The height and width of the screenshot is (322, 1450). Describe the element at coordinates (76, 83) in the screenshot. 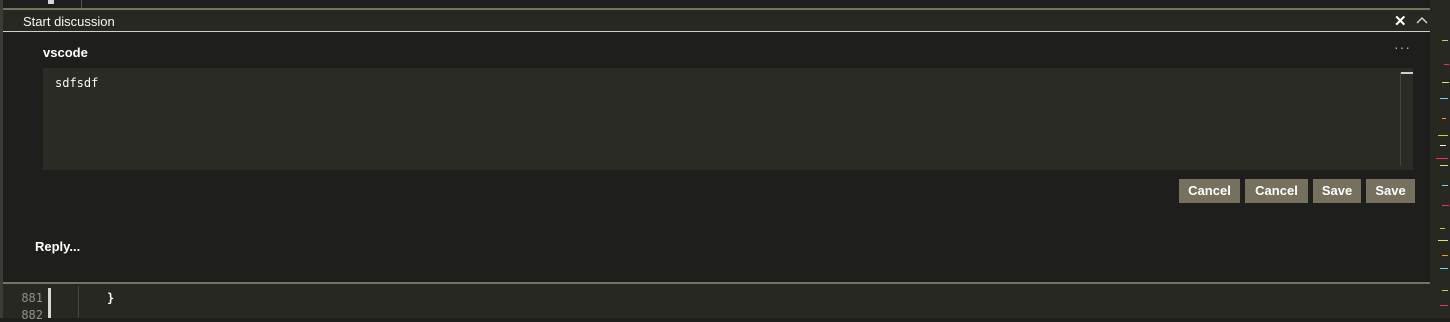

I see `comment-editor-text: sdfsdf` at that location.